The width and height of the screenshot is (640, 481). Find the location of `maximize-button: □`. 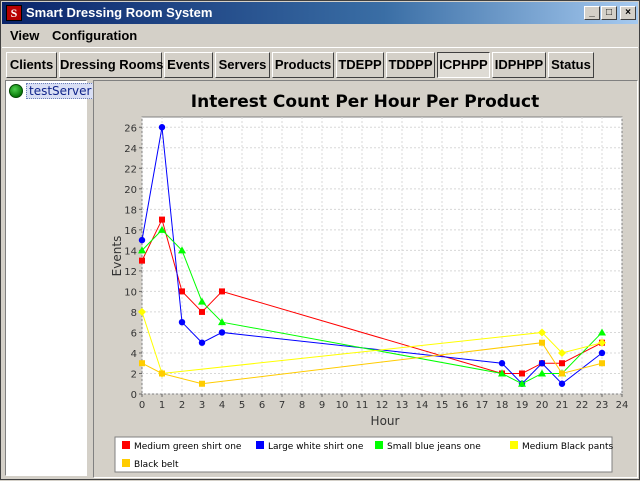

maximize-button: □ is located at coordinates (609, 13).